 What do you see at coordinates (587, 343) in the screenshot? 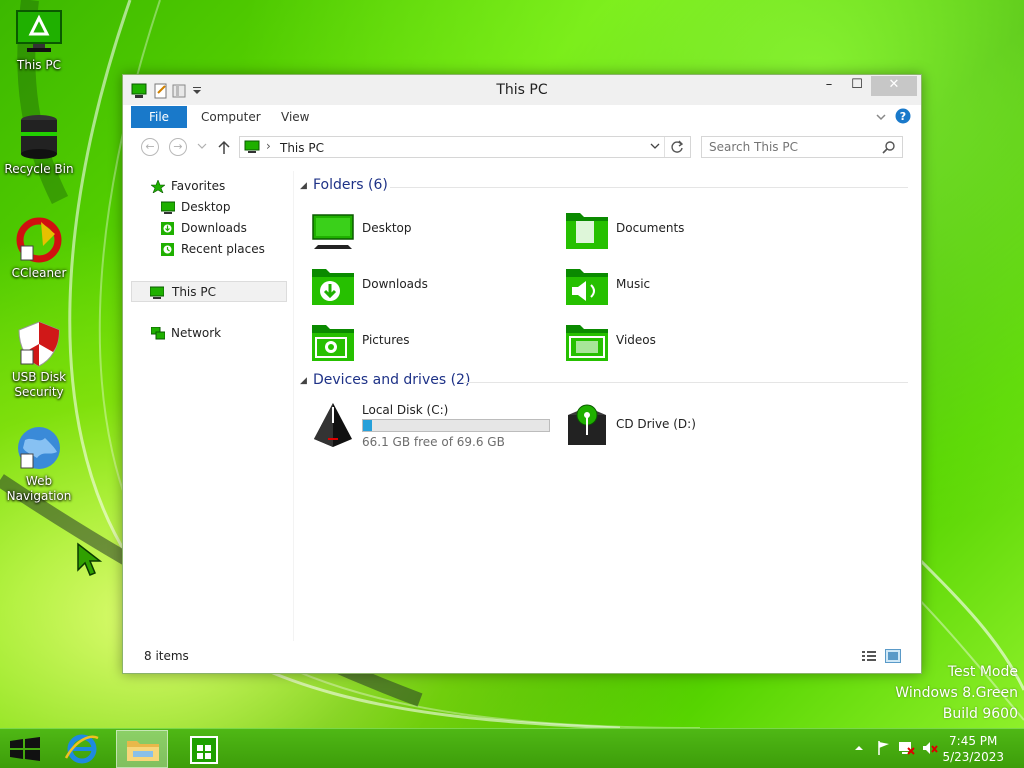
I see `videos-icon` at bounding box center [587, 343].